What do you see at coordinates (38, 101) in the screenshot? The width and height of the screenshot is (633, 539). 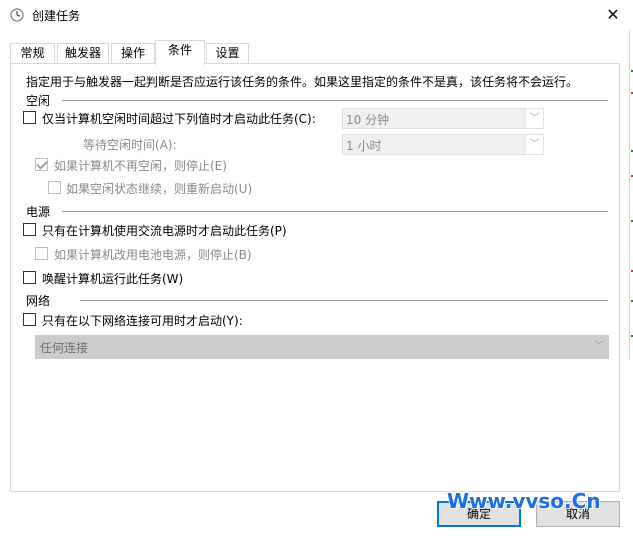 I see `group-label-idle: 空闲` at bounding box center [38, 101].